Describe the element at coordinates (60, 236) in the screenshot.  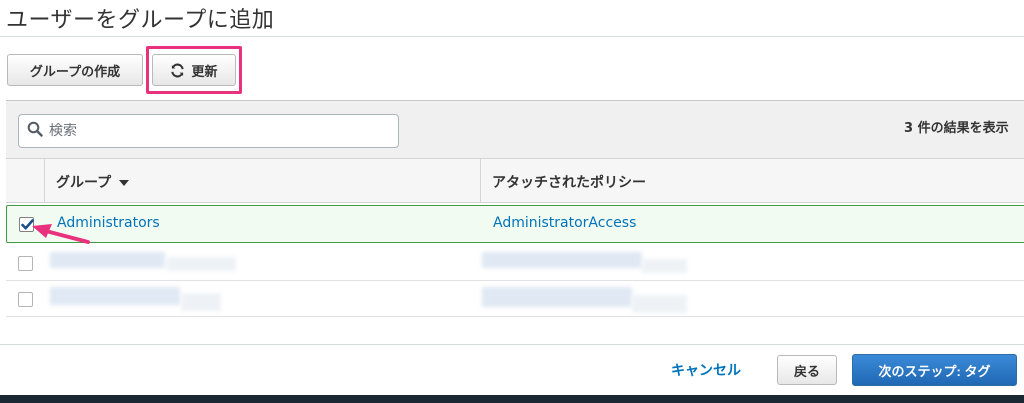
I see `pointer-arrow-icon` at that location.